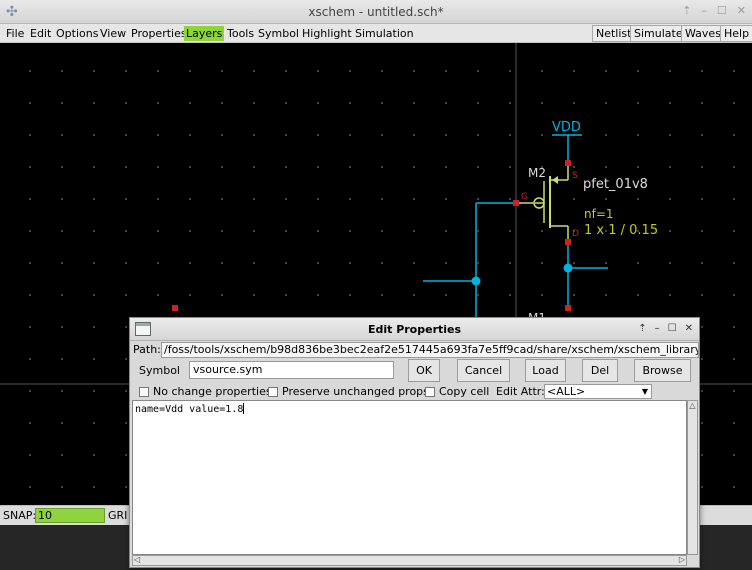 This screenshot has height=570, width=752. Describe the element at coordinates (212, 391) in the screenshot. I see `checkbox-label: No change properties` at that location.